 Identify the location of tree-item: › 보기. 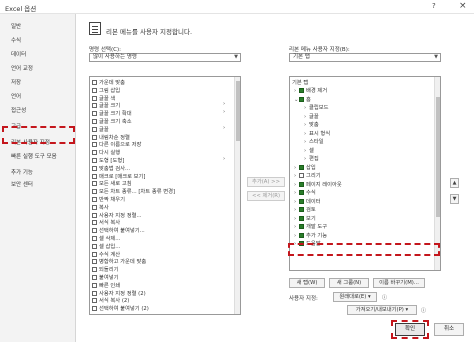
(305, 218).